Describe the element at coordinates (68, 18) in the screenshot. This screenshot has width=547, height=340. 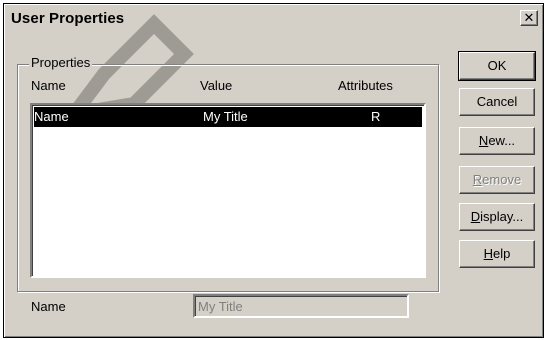
I see `dialog-title: User Properties` at that location.